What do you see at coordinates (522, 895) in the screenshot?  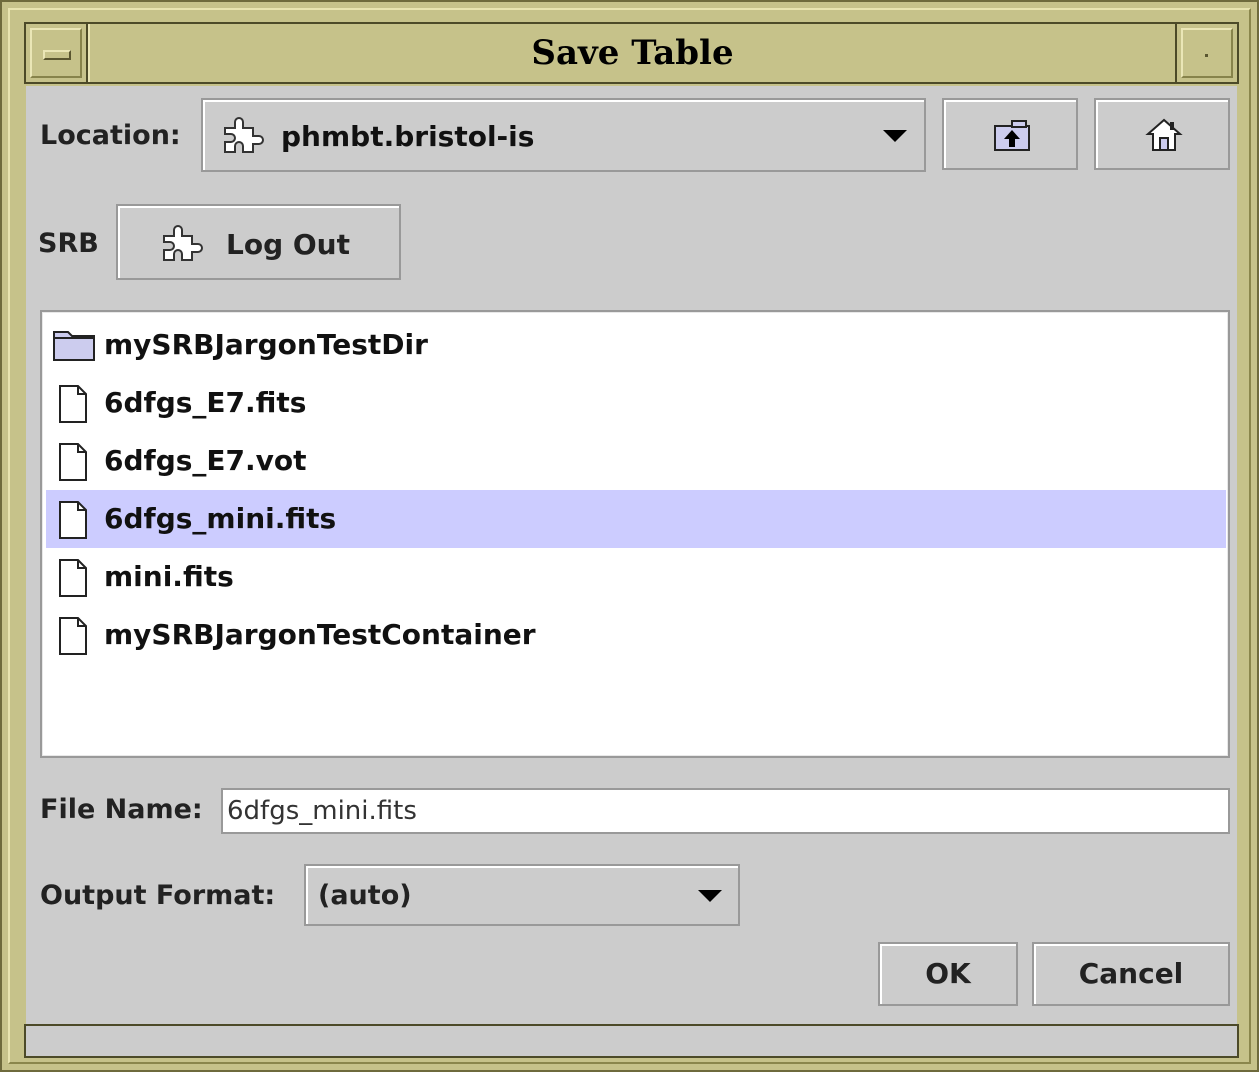 I see `output-format-combo: (auto)` at bounding box center [522, 895].